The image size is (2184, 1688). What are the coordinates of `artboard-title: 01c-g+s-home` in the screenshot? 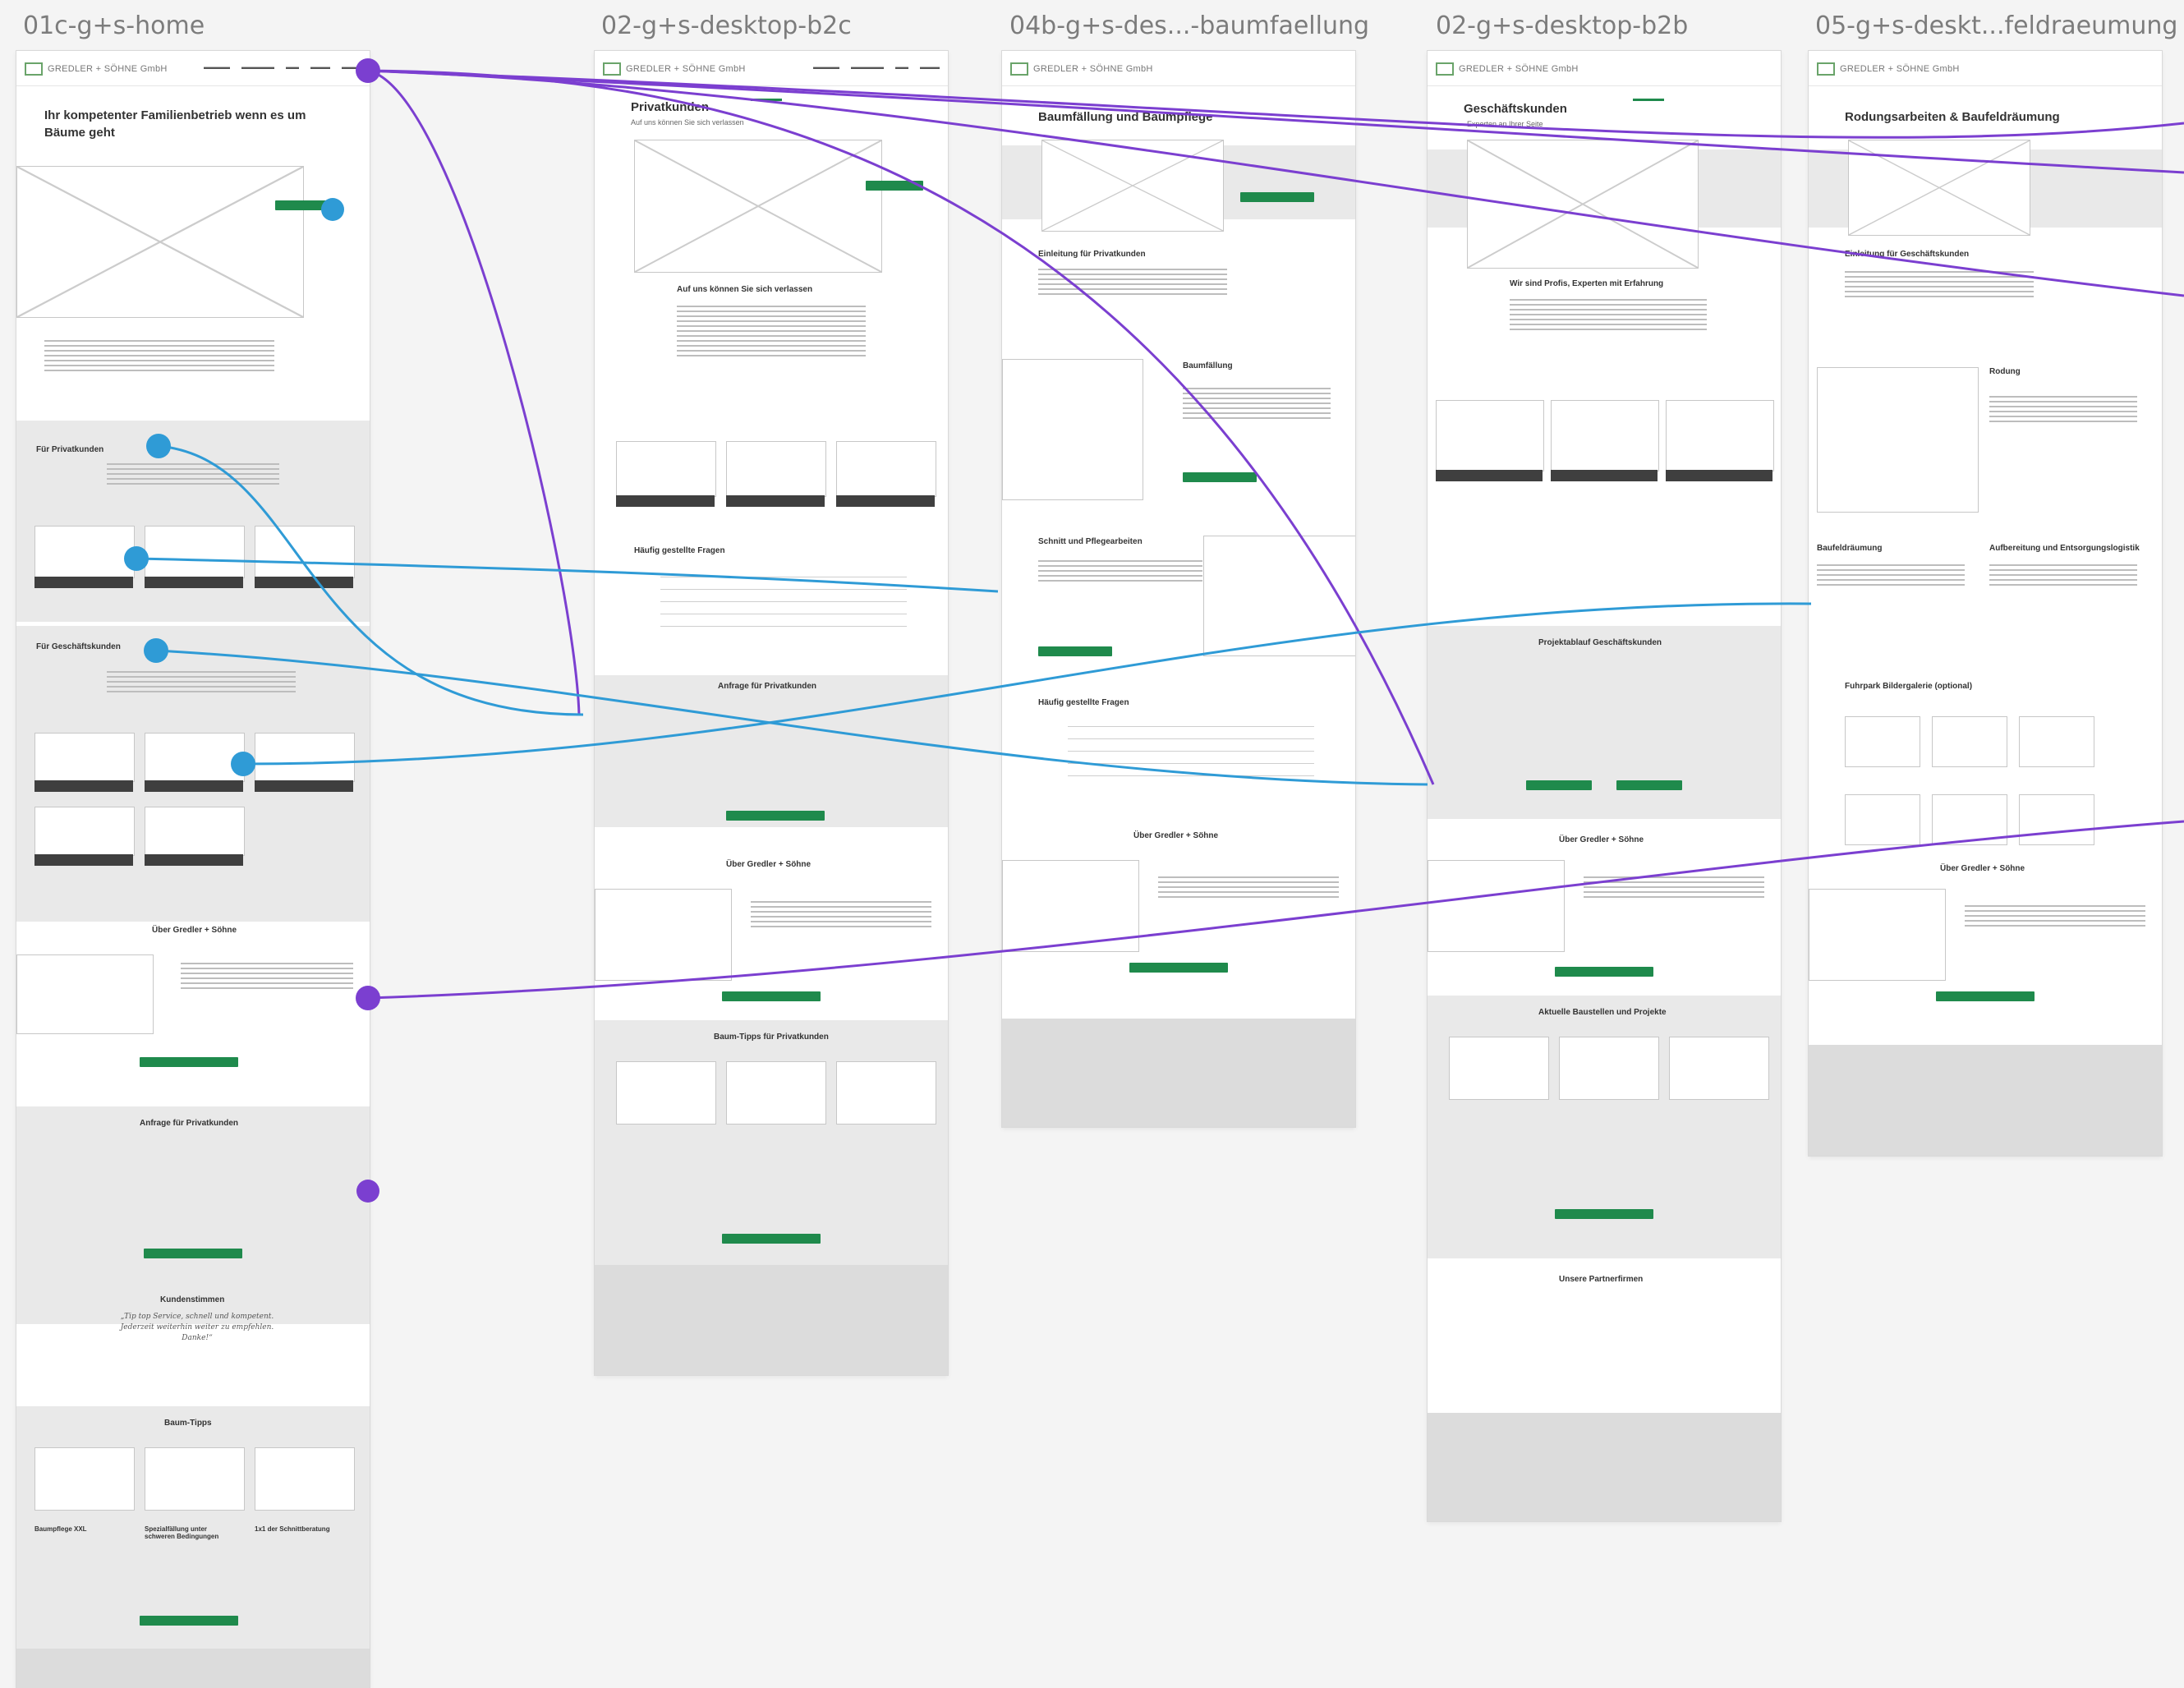 It's located at (114, 25).